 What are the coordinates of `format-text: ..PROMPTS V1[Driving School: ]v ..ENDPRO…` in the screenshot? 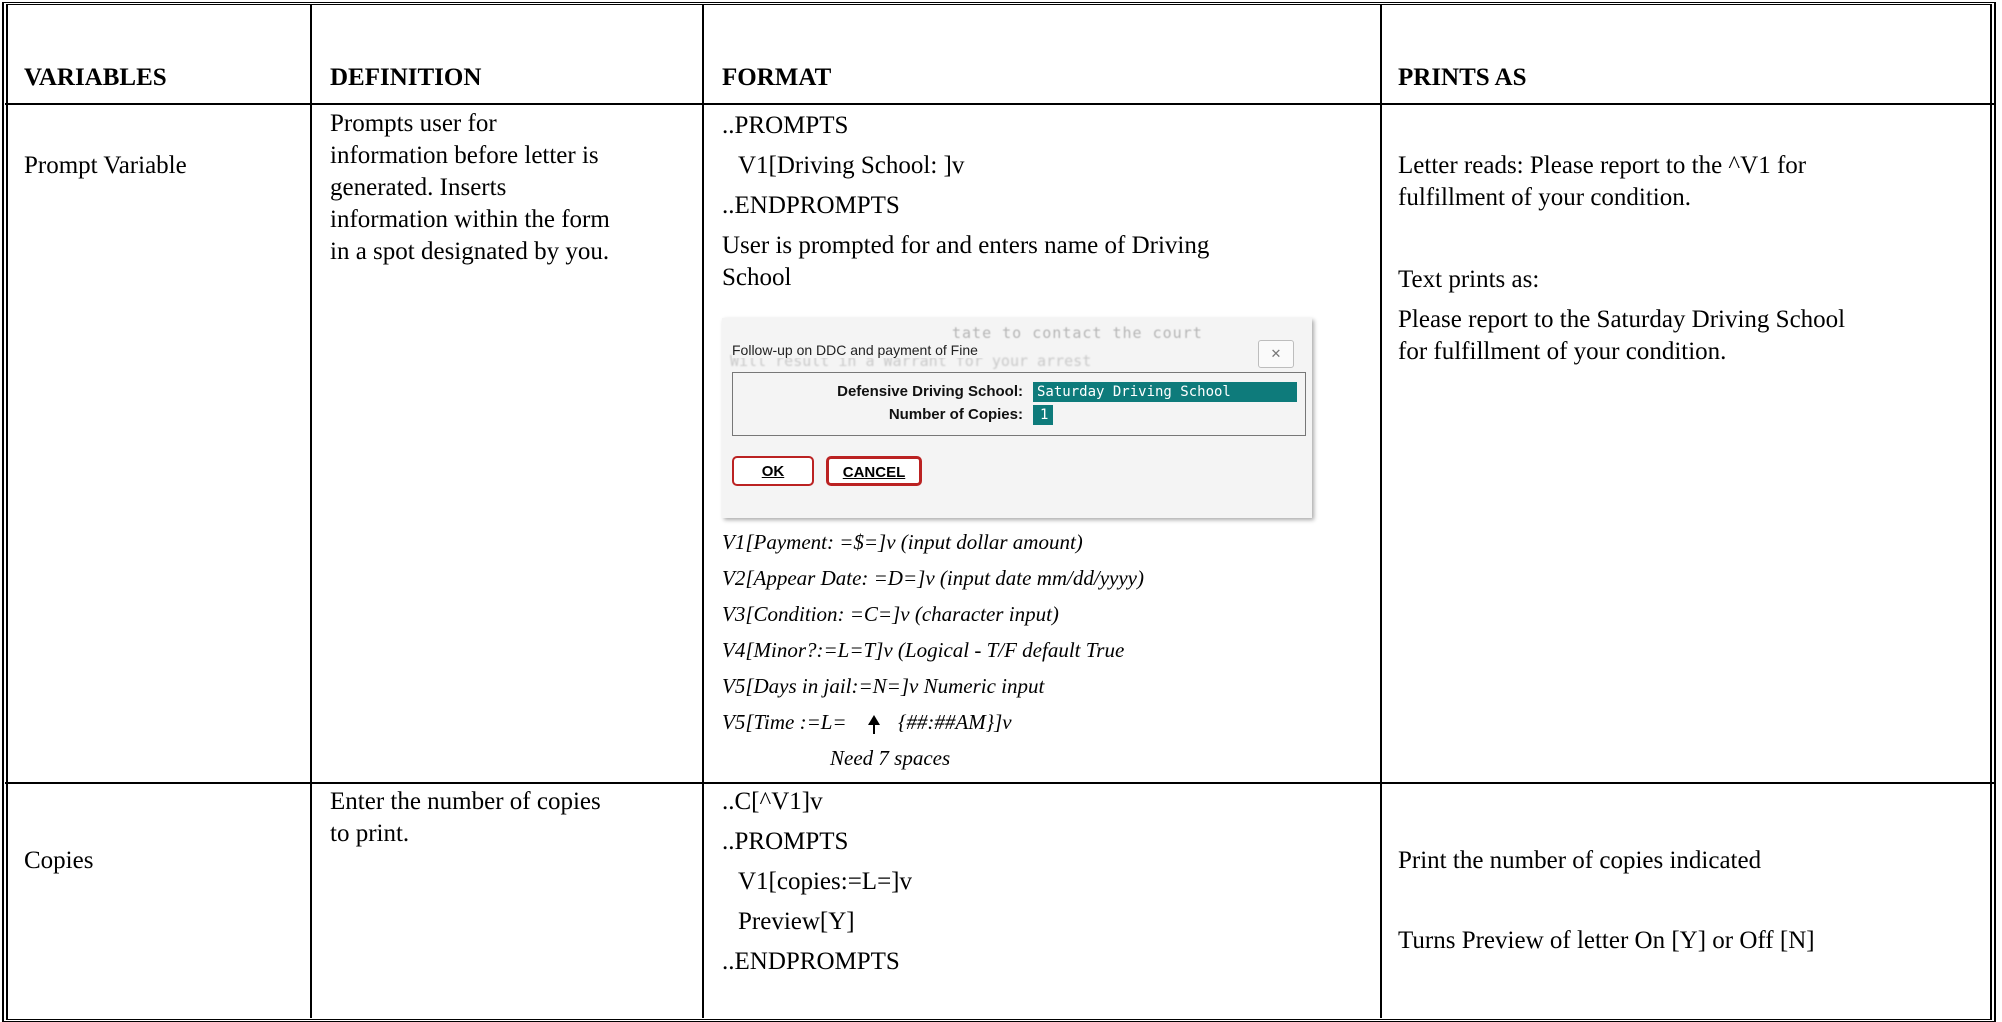 It's located at (965, 202).